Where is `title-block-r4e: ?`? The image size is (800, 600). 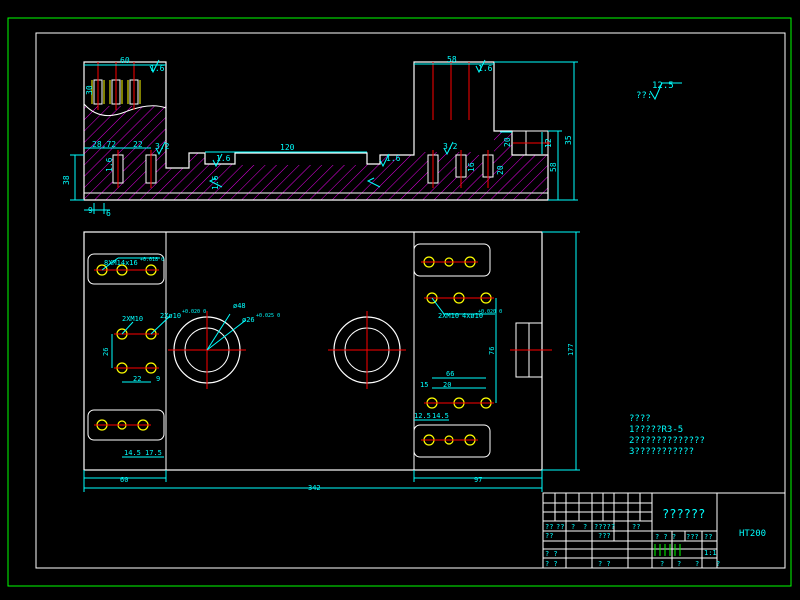
title-block-r4e: ? is located at coordinates (697, 564).